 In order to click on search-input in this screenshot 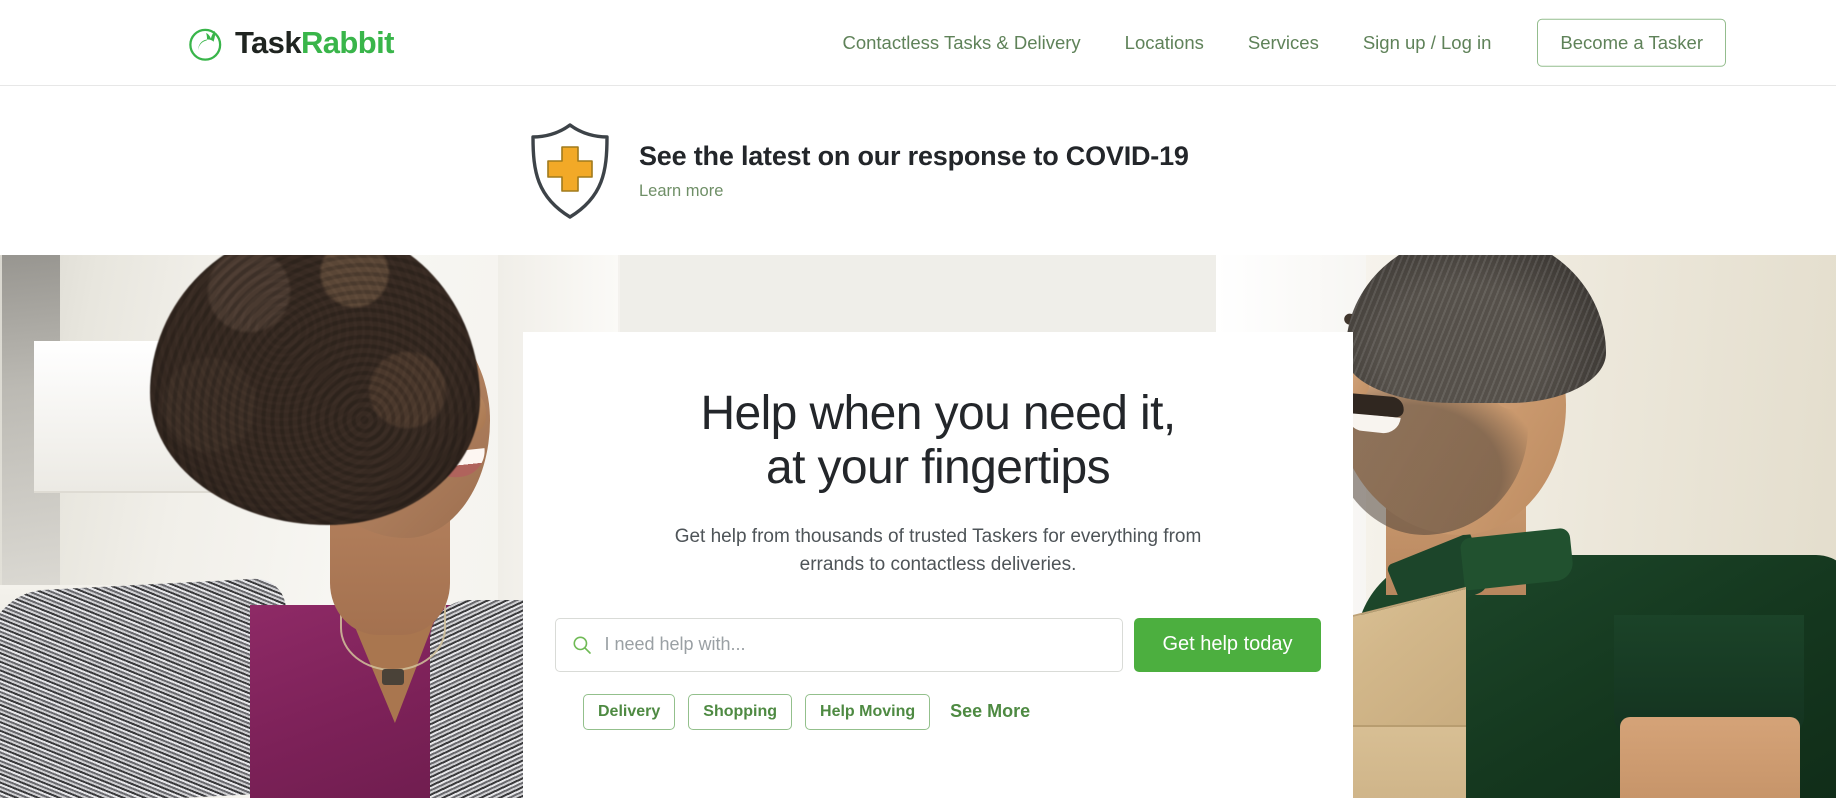, I will do `click(855, 644)`.